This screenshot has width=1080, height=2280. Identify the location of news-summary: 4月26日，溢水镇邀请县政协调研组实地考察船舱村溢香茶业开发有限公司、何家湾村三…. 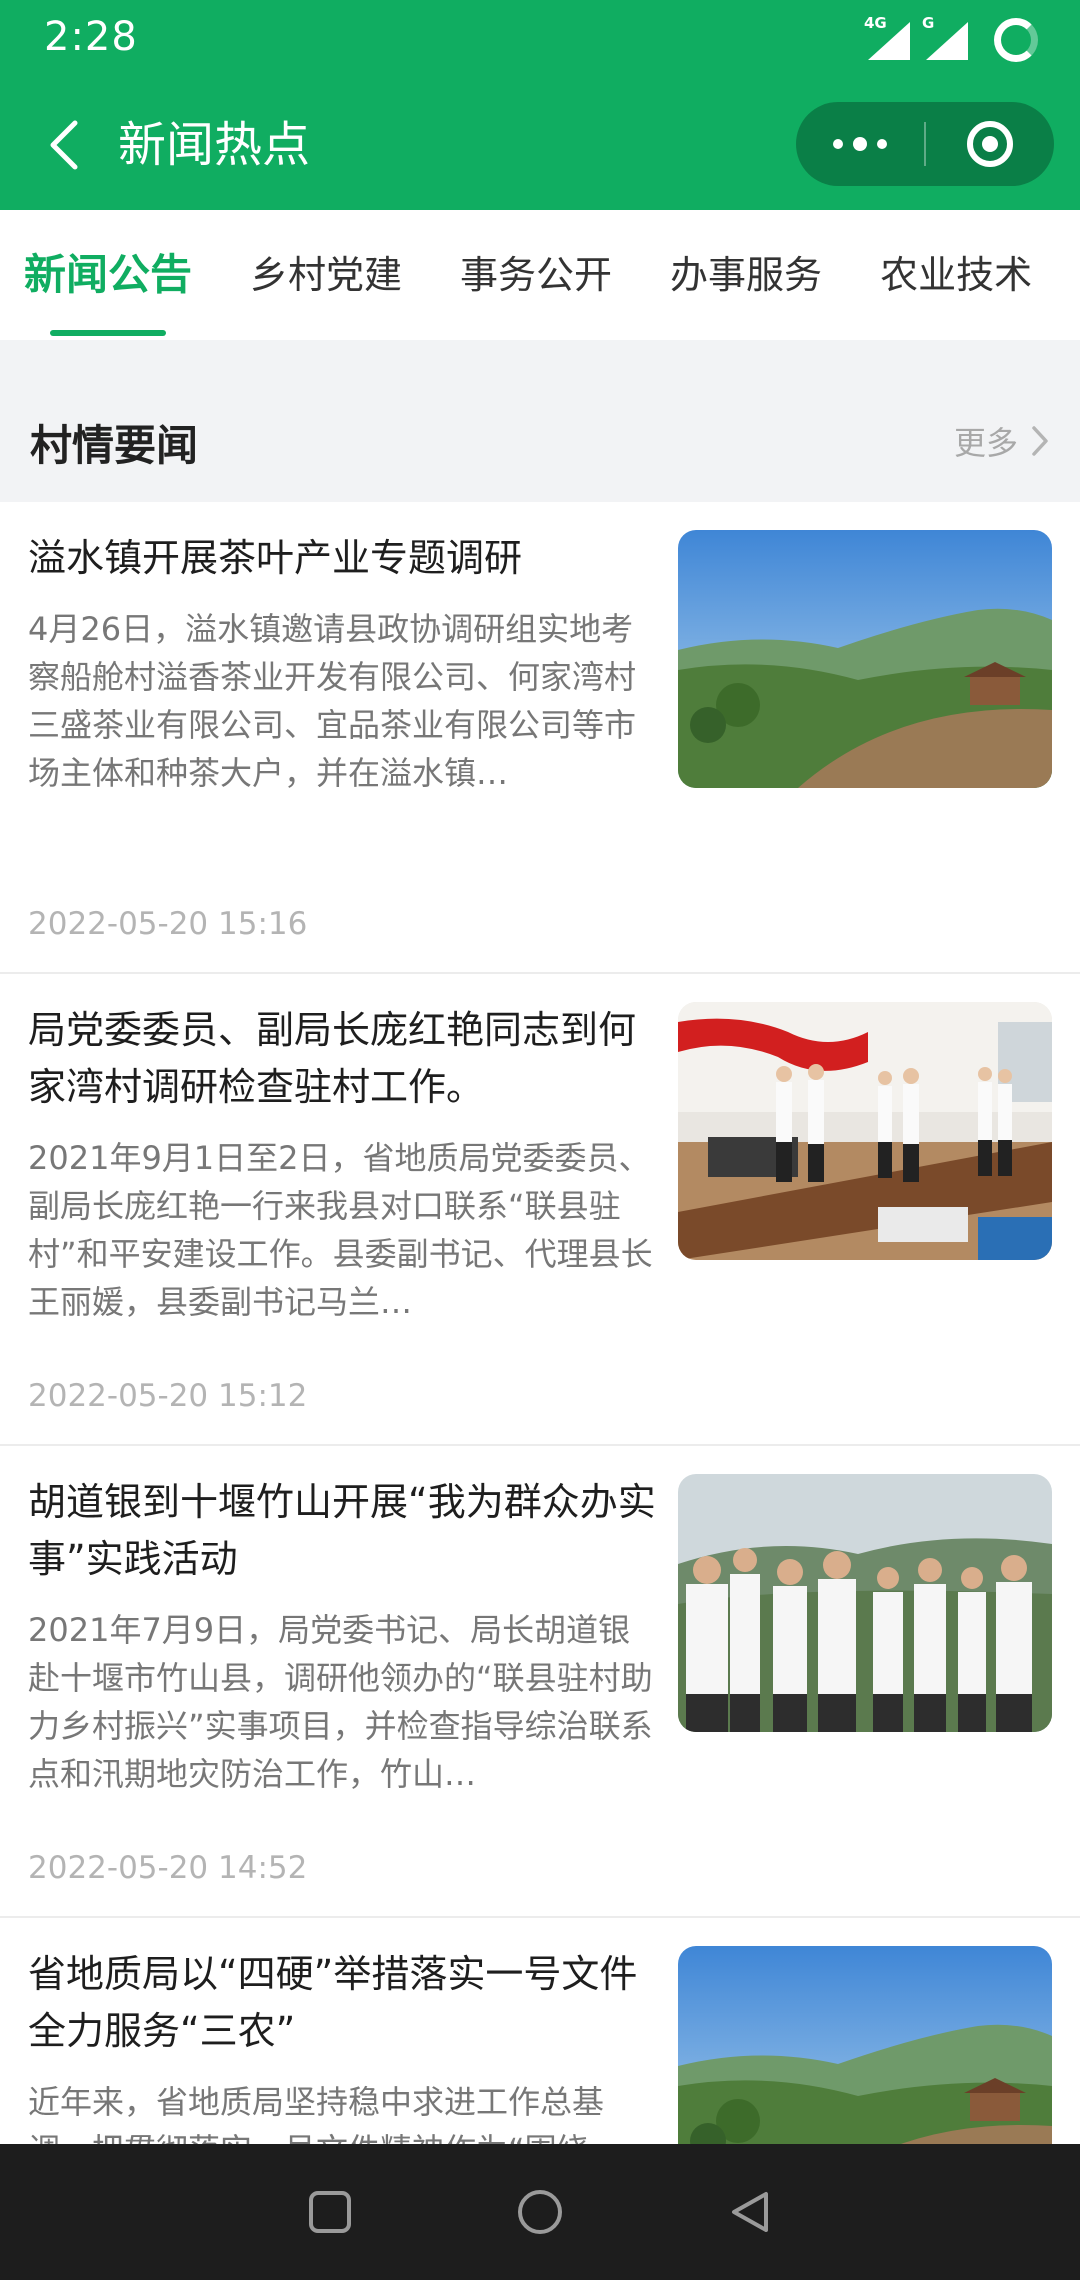
(332, 701).